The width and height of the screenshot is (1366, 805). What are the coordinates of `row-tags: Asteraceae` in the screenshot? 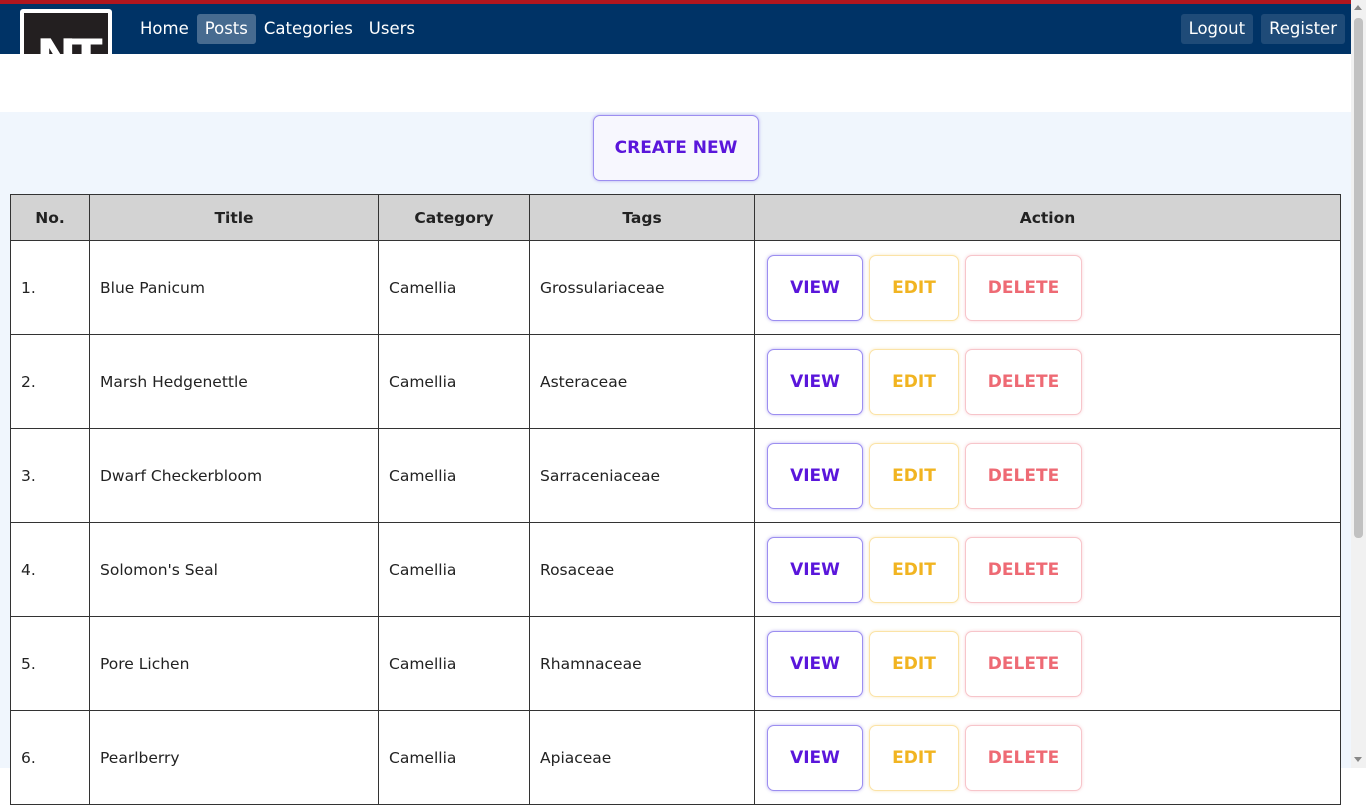 It's located at (642, 381).